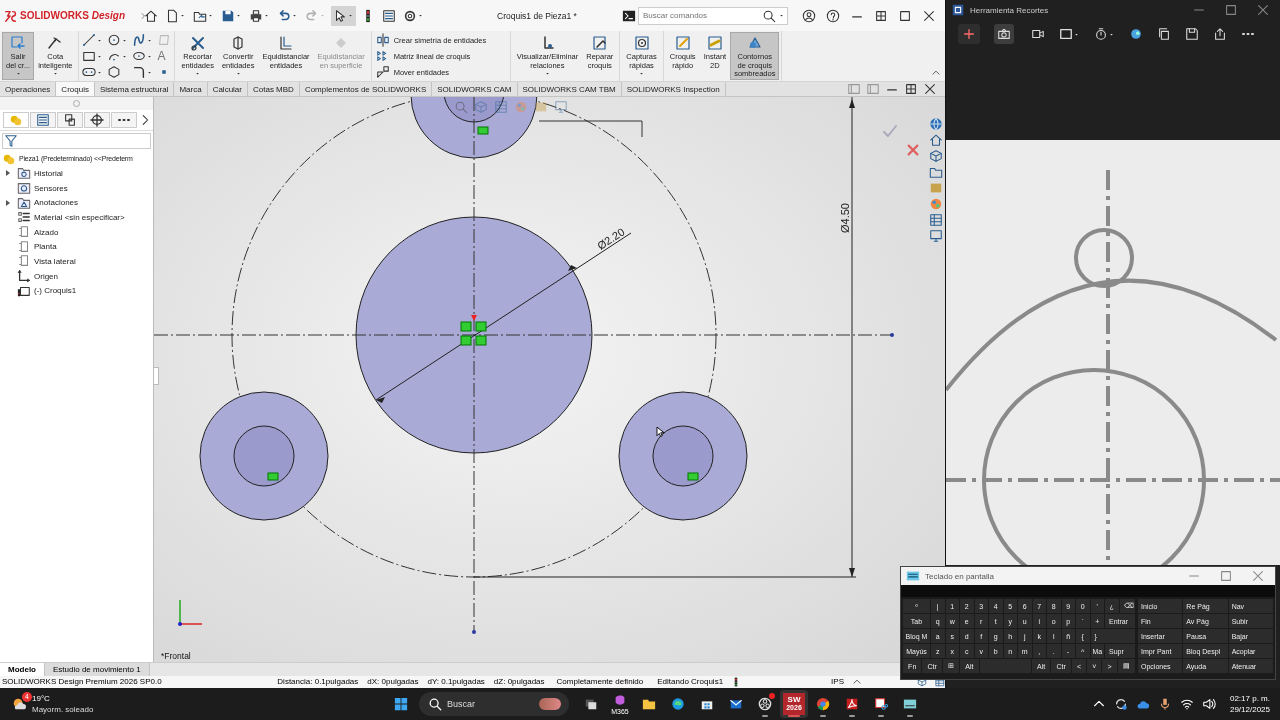 The width and height of the screenshot is (1280, 720). What do you see at coordinates (76, 217) in the screenshot?
I see `tree-item: Material <sin especificar>` at bounding box center [76, 217].